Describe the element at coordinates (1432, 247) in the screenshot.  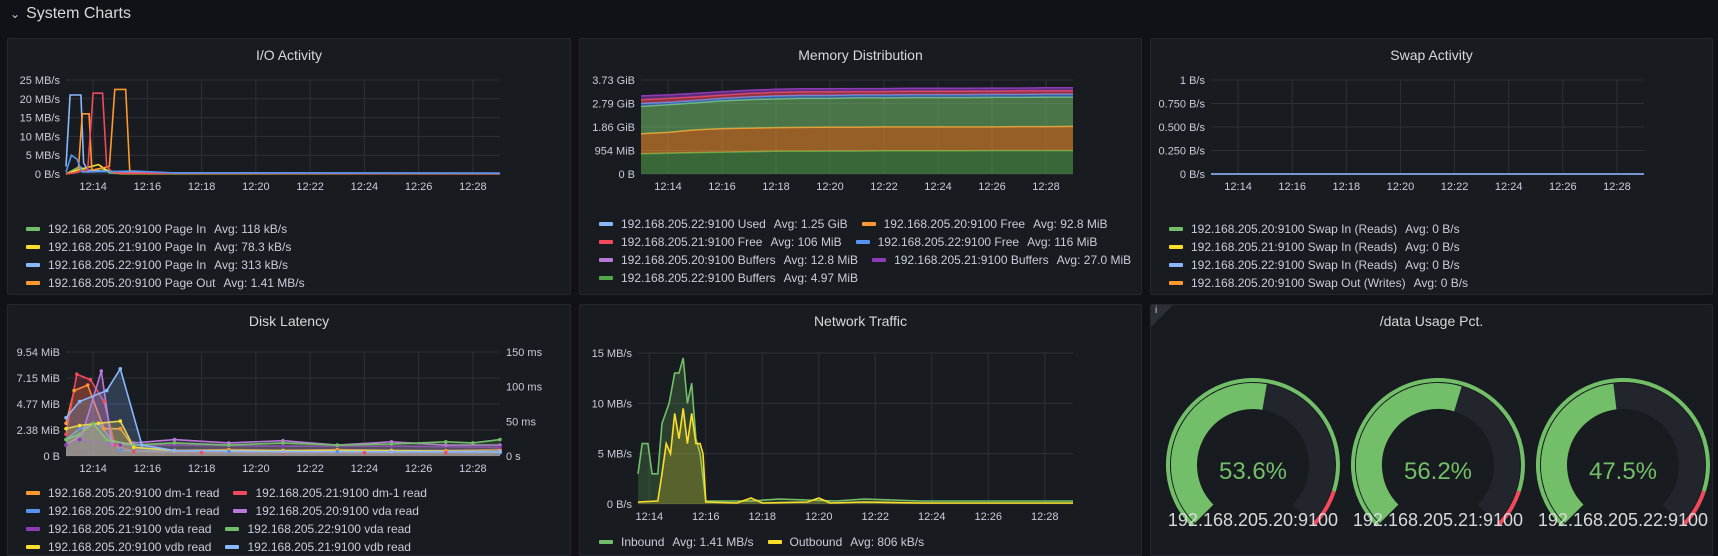
I see `legend-avg: Avg: 0 B/s` at that location.